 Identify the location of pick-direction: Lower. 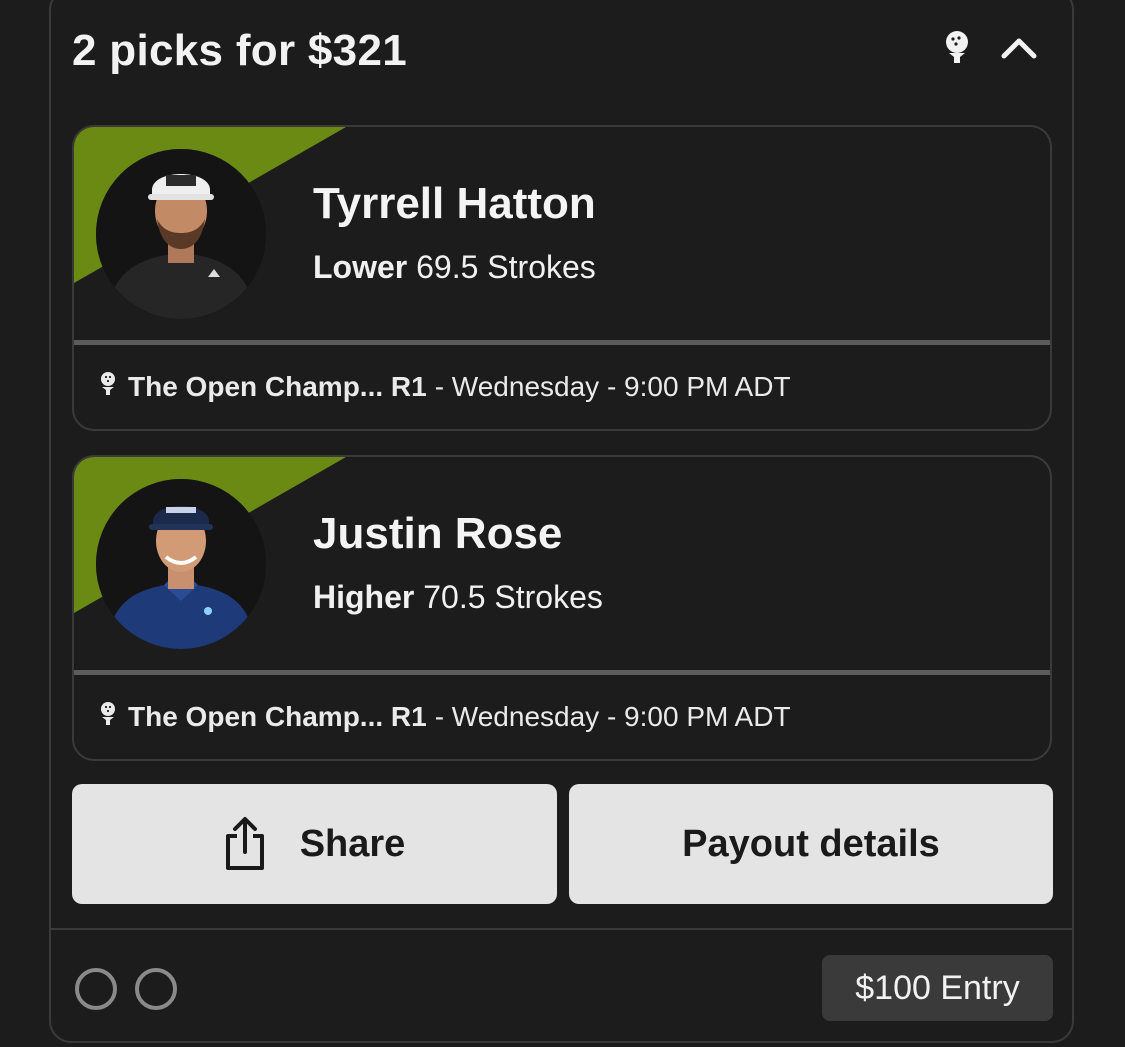
(360, 267).